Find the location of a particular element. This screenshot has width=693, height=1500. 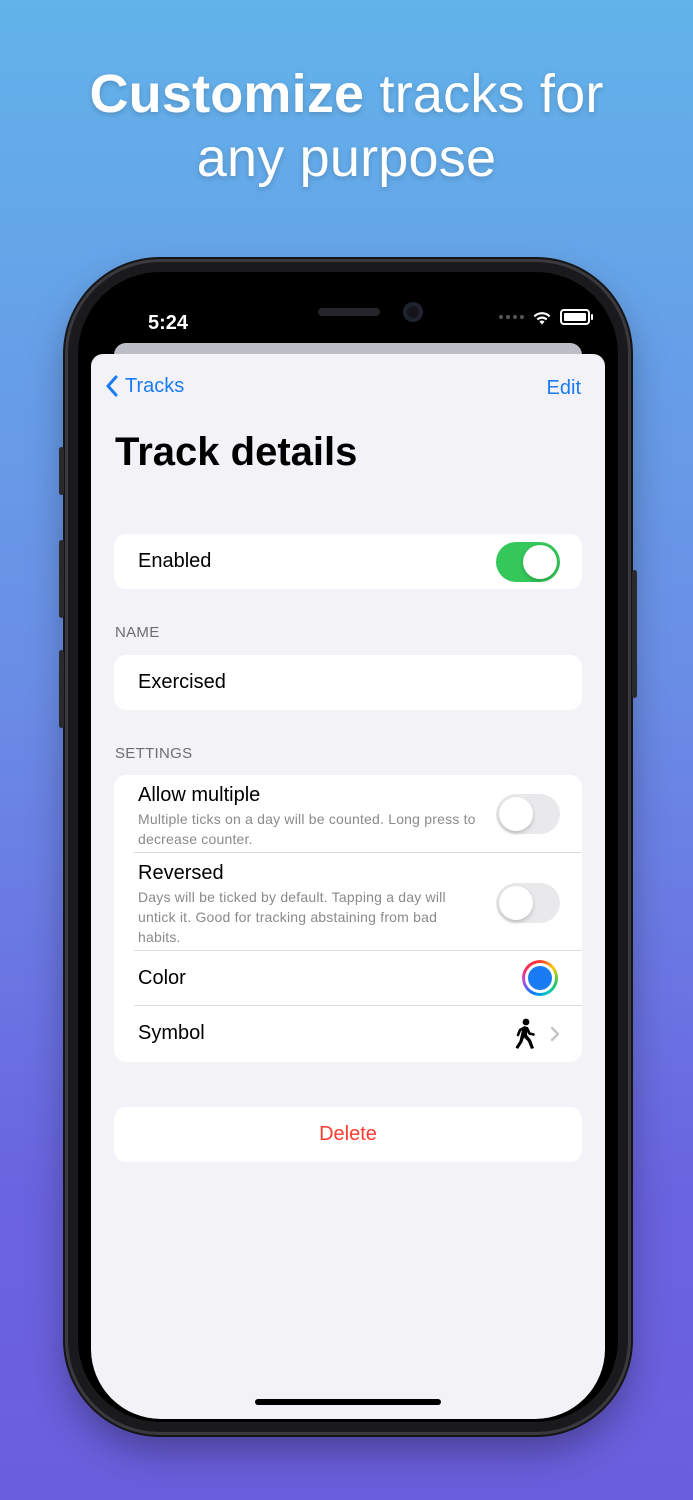

allow-multiple-toggle is located at coordinates (528, 814).